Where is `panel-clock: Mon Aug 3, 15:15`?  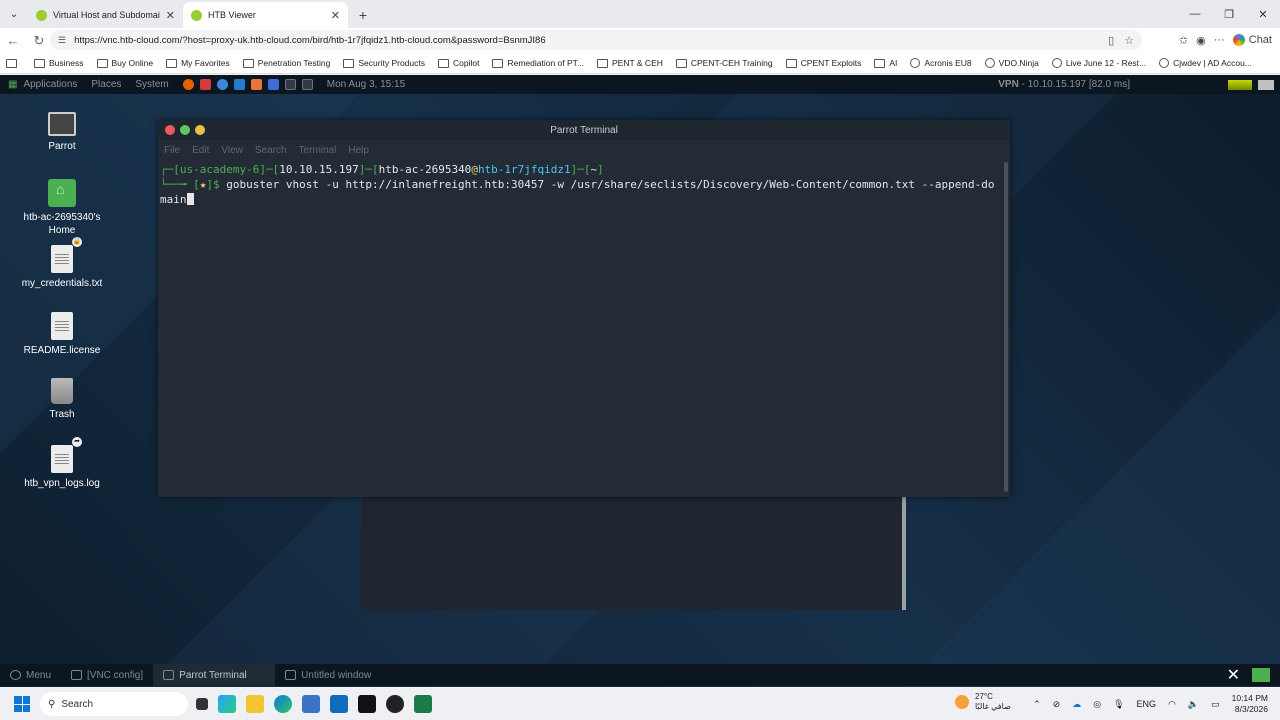 panel-clock: Mon Aug 3, 15:15 is located at coordinates (366, 84).